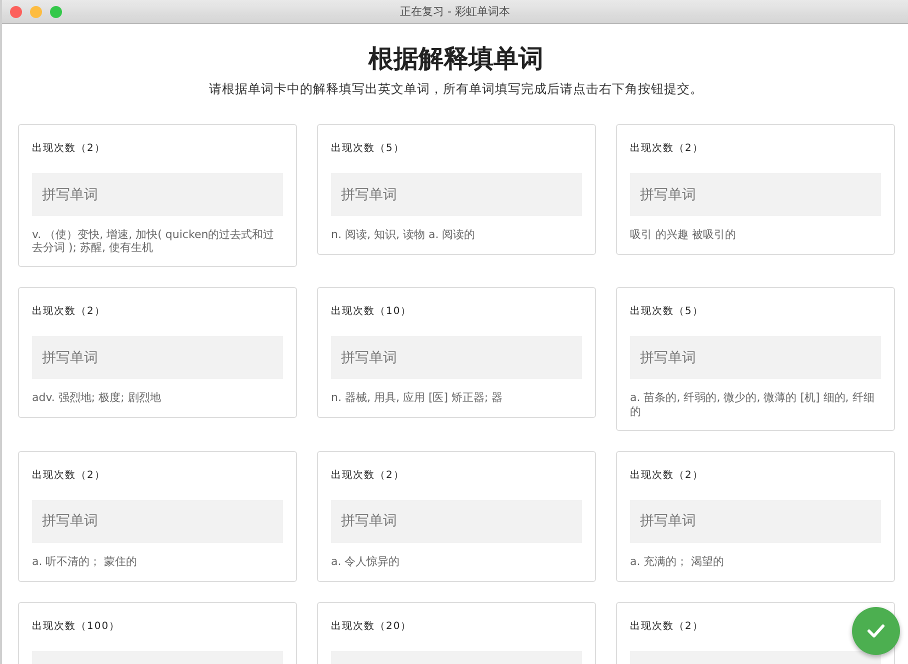  Describe the element at coordinates (372, 311) in the screenshot. I see `occurrence-count: 出现次数（10）` at that location.